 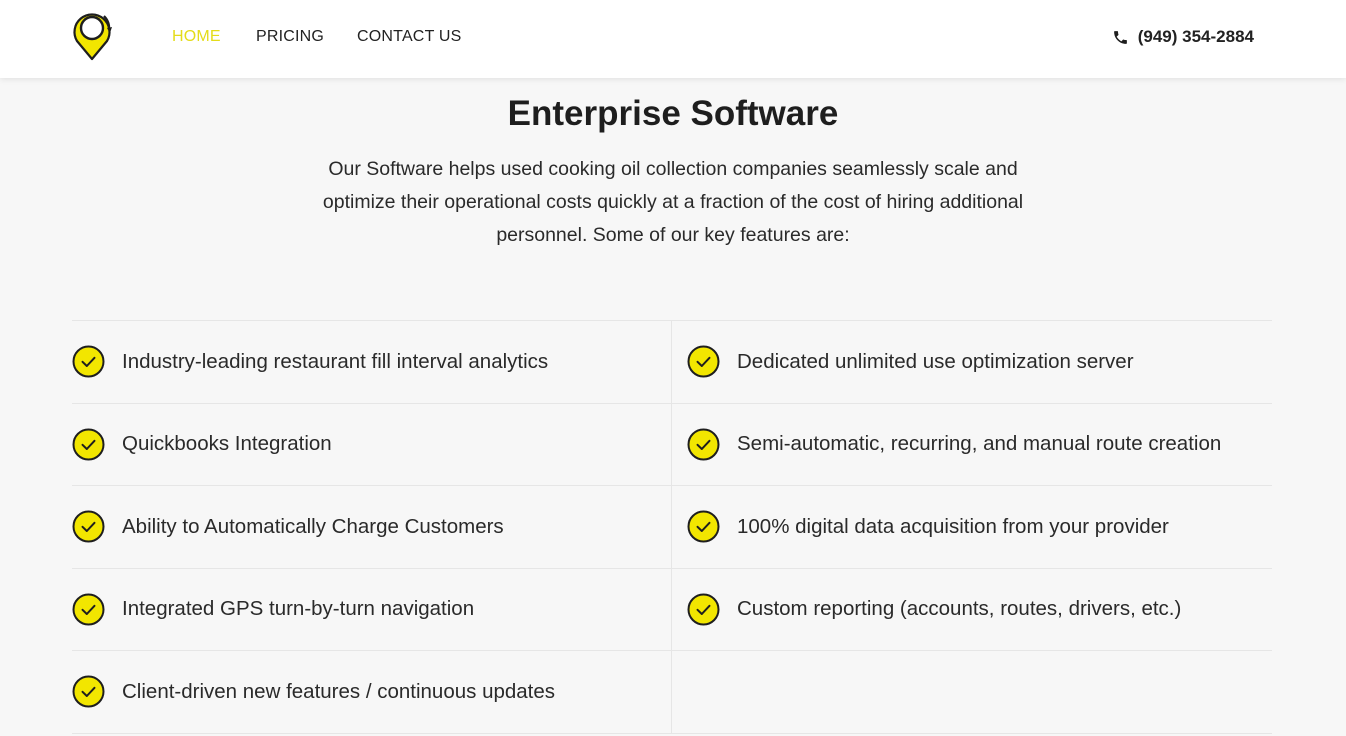 What do you see at coordinates (409, 37) in the screenshot?
I see `nav-contact-link: CONTACT US` at bounding box center [409, 37].